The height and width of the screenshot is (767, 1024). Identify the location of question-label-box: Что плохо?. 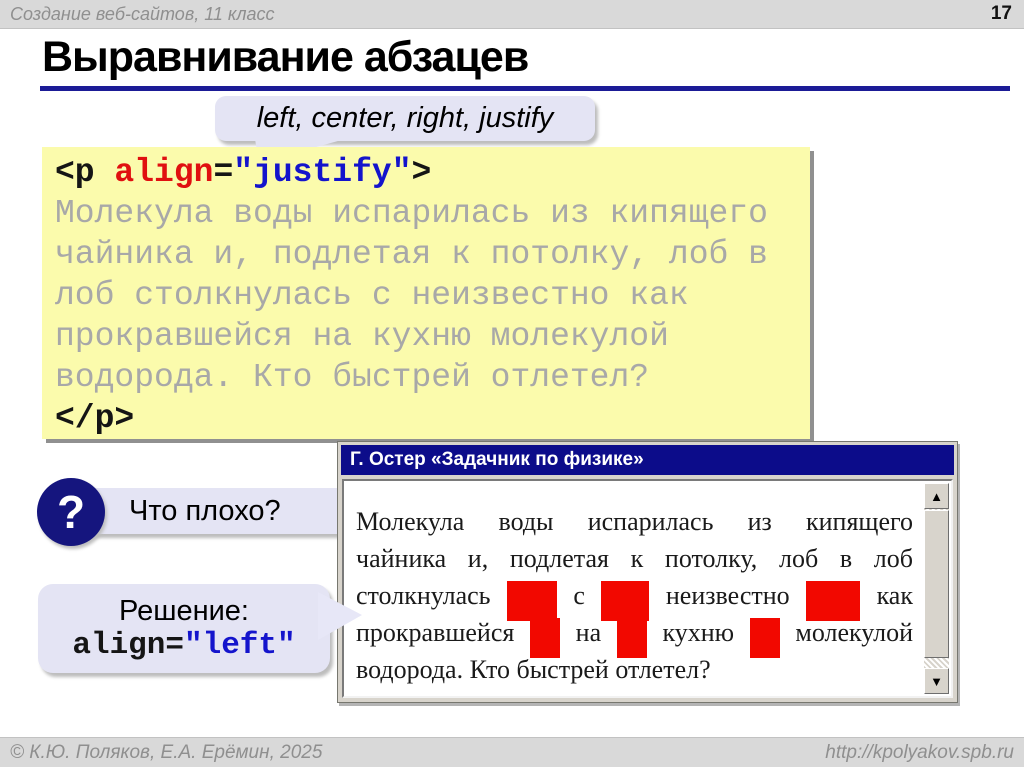
(224, 511).